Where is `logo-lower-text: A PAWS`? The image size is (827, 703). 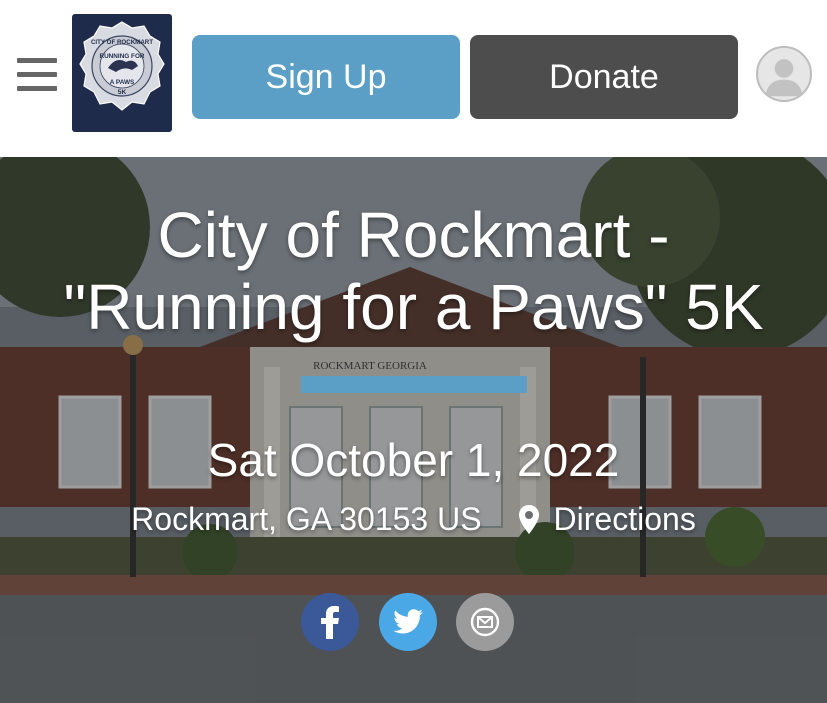
logo-lower-text: A PAWS is located at coordinates (122, 82).